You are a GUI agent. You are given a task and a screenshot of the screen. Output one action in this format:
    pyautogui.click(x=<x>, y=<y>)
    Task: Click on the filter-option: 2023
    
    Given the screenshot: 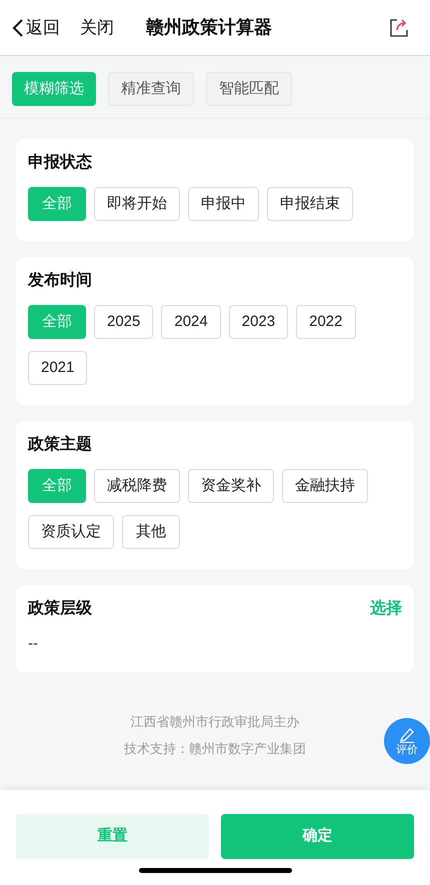 What is the action you would take?
    pyautogui.click(x=258, y=322)
    